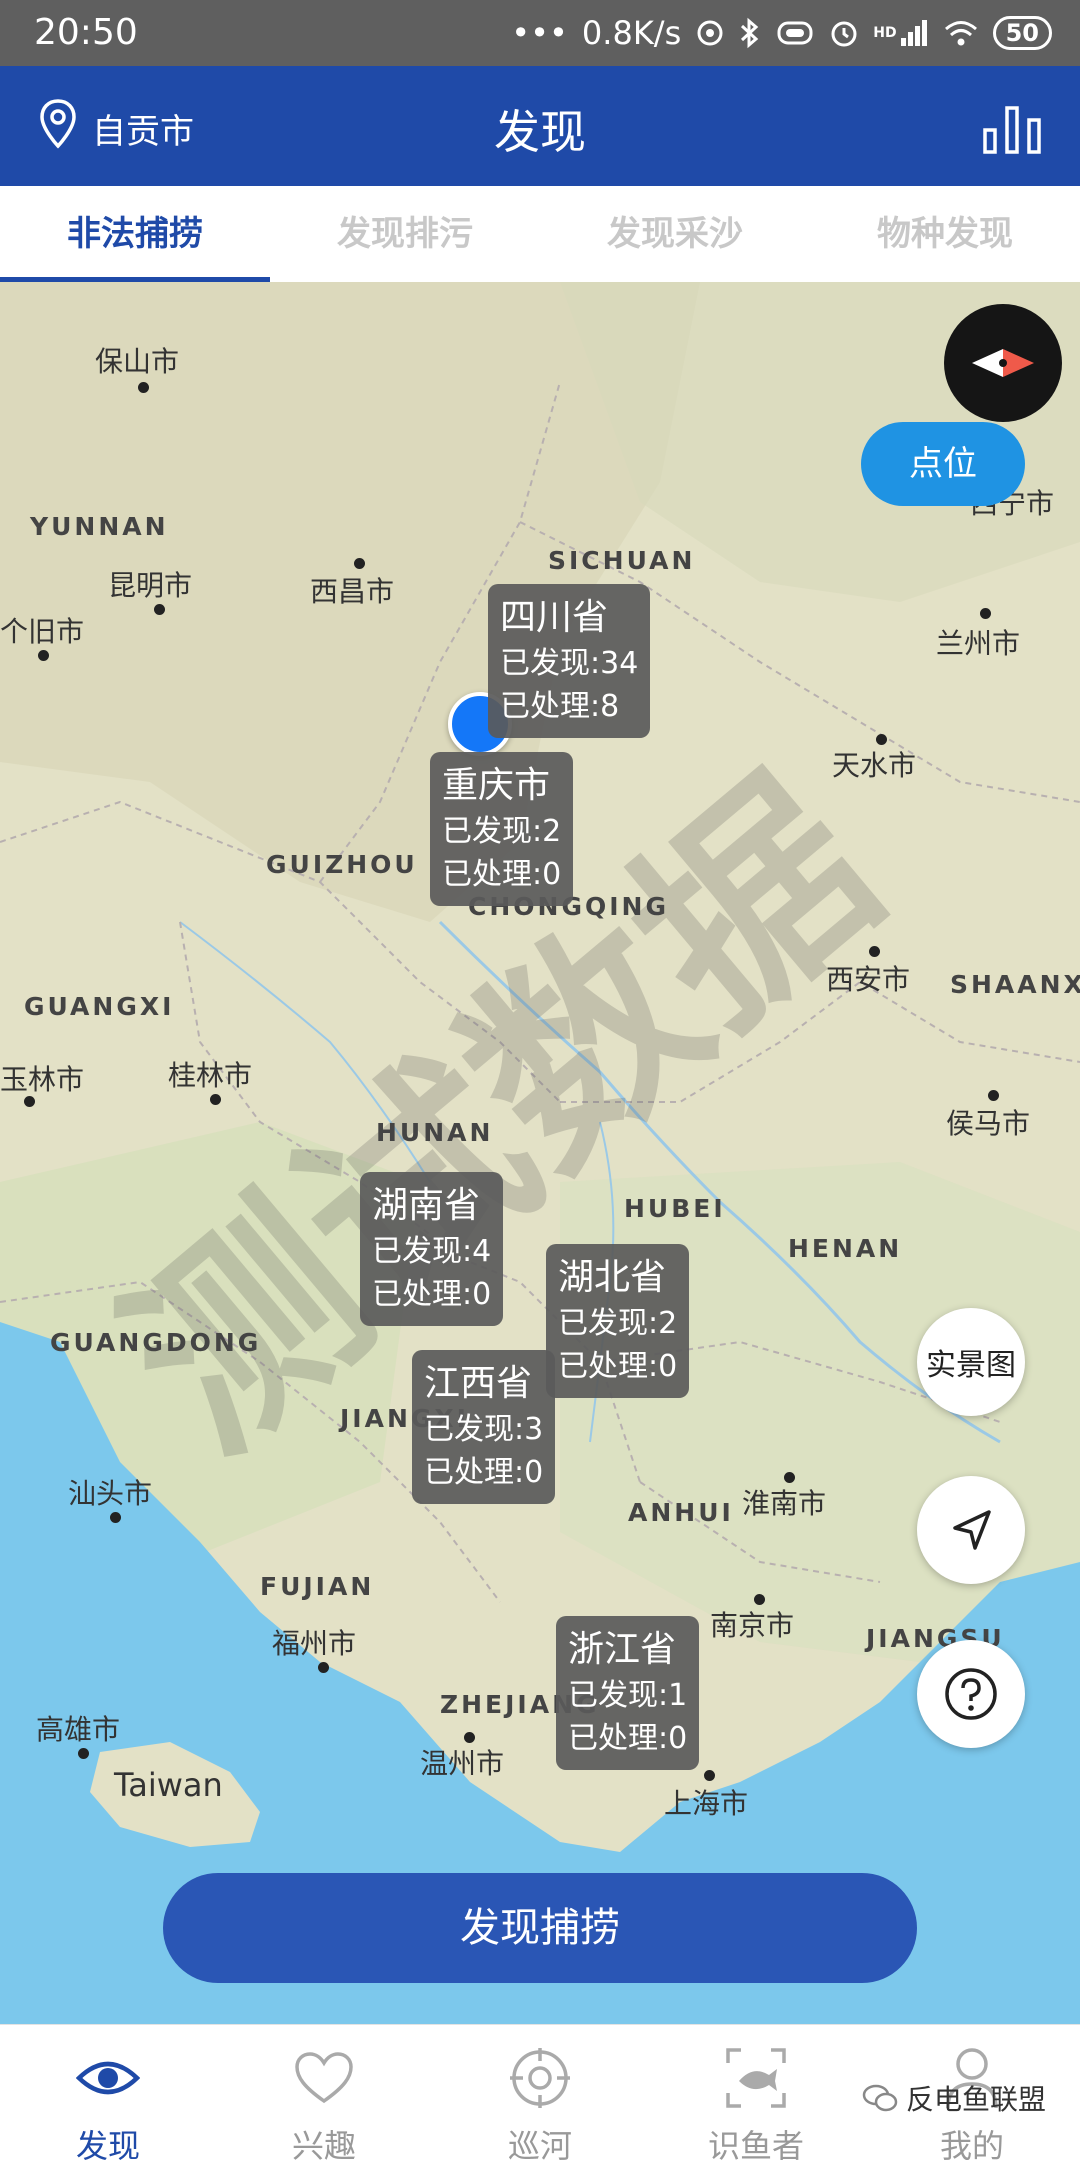  Describe the element at coordinates (622, 560) in the screenshot. I see `region-label: SICHUAN` at that location.